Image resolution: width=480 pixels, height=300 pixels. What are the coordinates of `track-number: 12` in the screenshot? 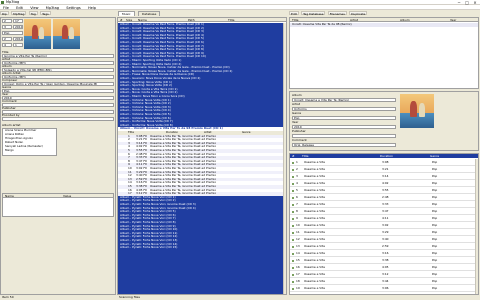 It's located at (298, 239).